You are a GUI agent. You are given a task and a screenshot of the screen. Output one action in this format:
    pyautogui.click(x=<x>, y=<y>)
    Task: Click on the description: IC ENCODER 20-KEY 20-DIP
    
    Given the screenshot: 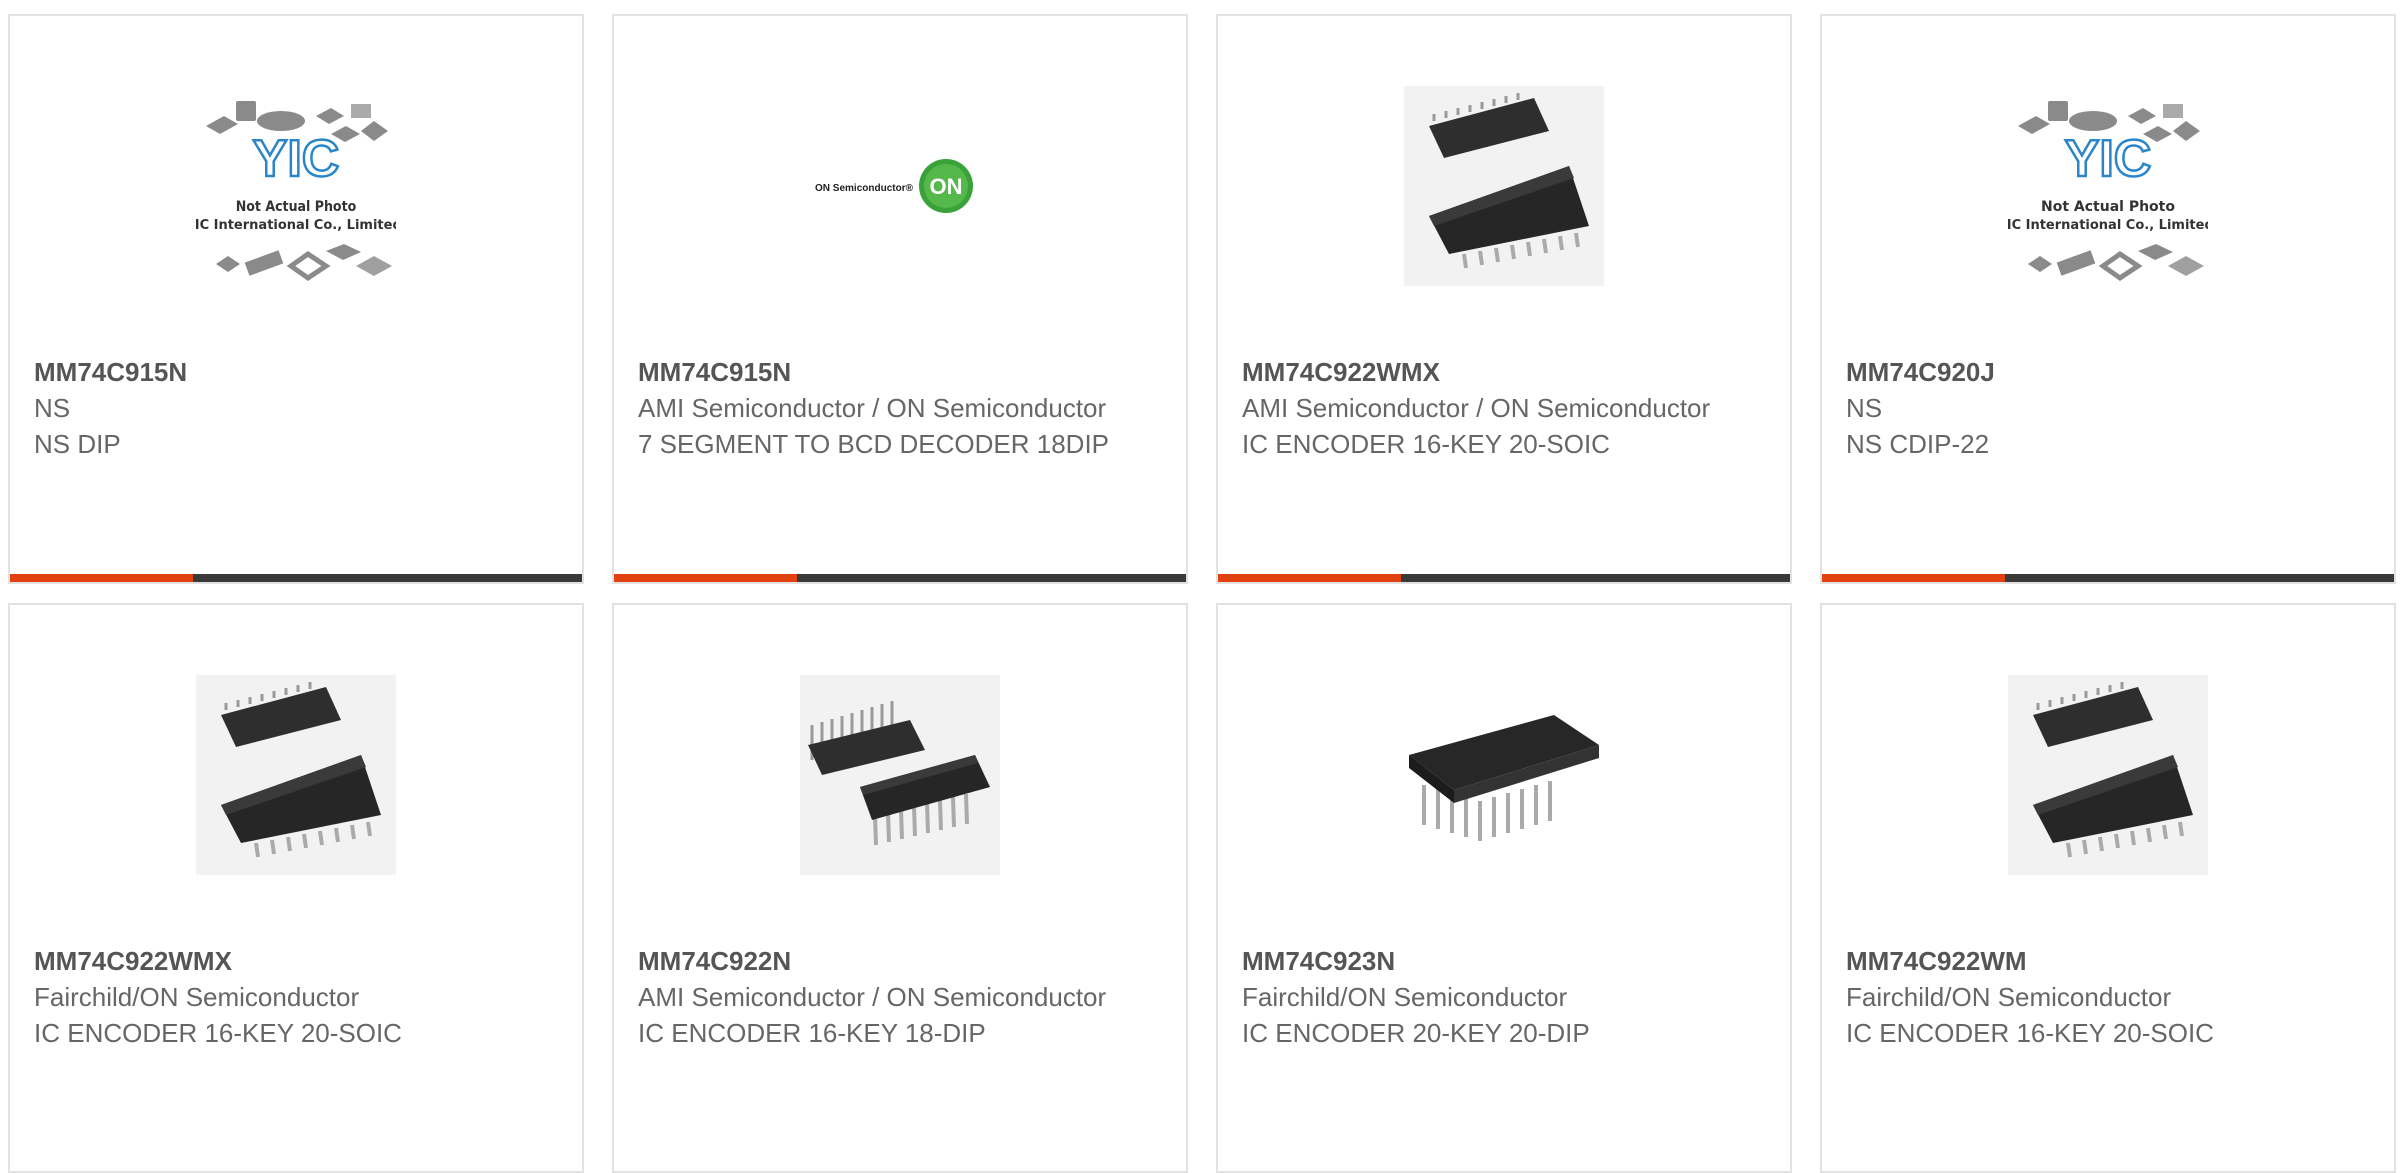 What is the action you would take?
    pyautogui.click(x=1416, y=1033)
    